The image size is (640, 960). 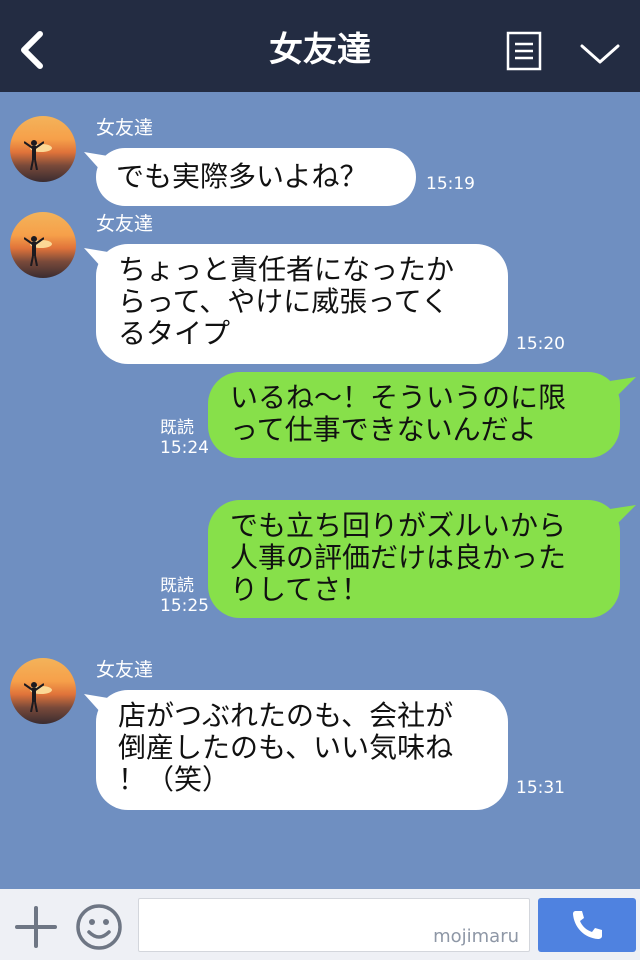 I want to click on dropdown-button, so click(x=600, y=54).